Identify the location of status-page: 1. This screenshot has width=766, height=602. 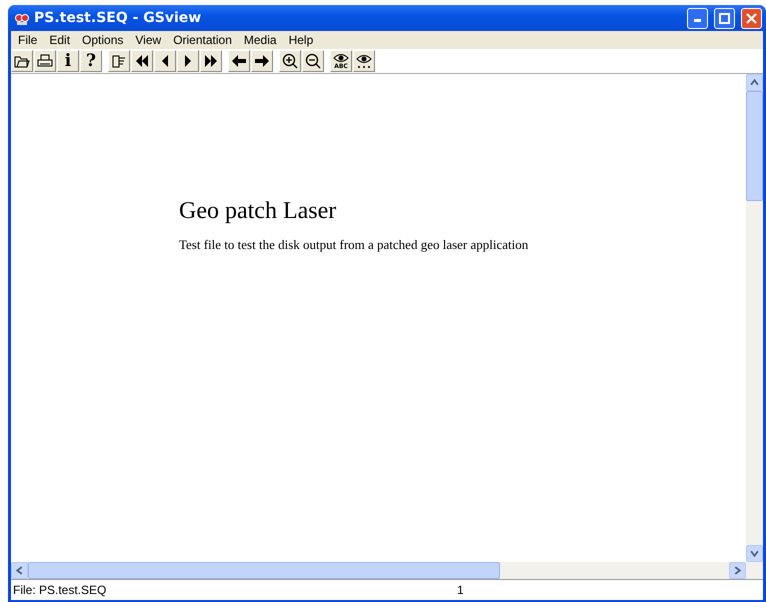
(460, 590).